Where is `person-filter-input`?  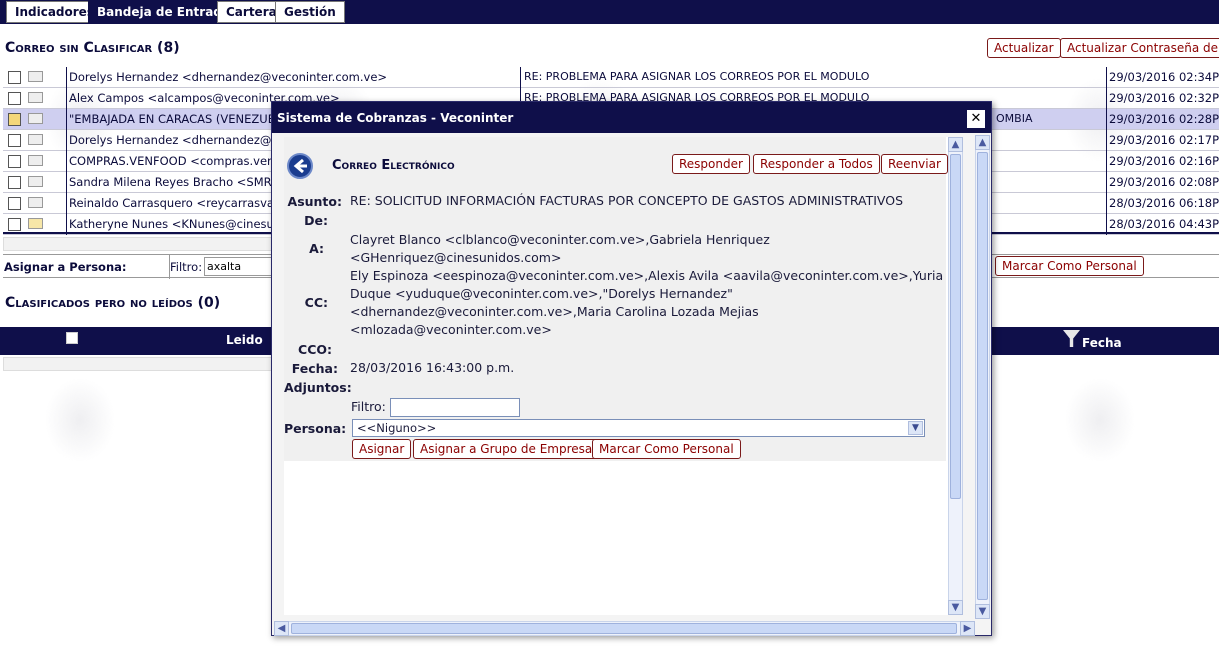
person-filter-input is located at coordinates (455, 407).